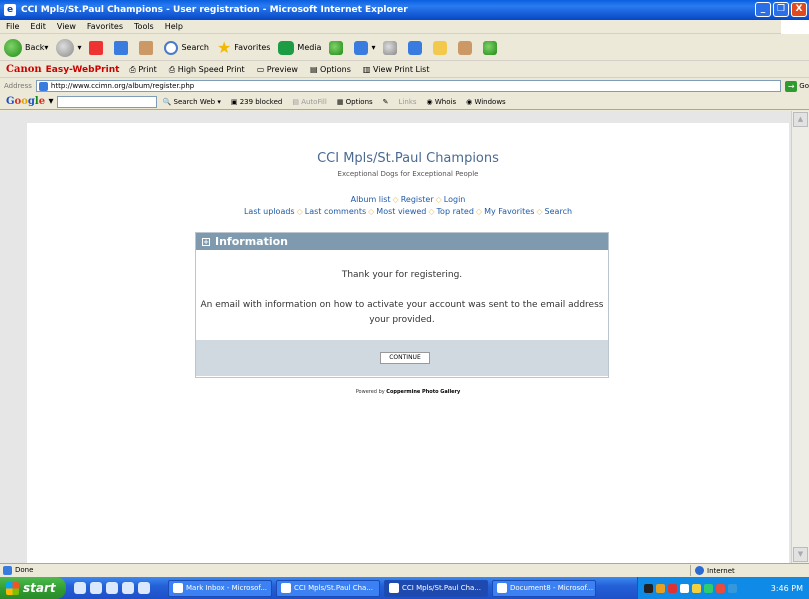 Image resolution: width=809 pixels, height=599 pixels. What do you see at coordinates (396, 69) in the screenshot?
I see `view-print-list-button: ▥ View Print List` at bounding box center [396, 69].